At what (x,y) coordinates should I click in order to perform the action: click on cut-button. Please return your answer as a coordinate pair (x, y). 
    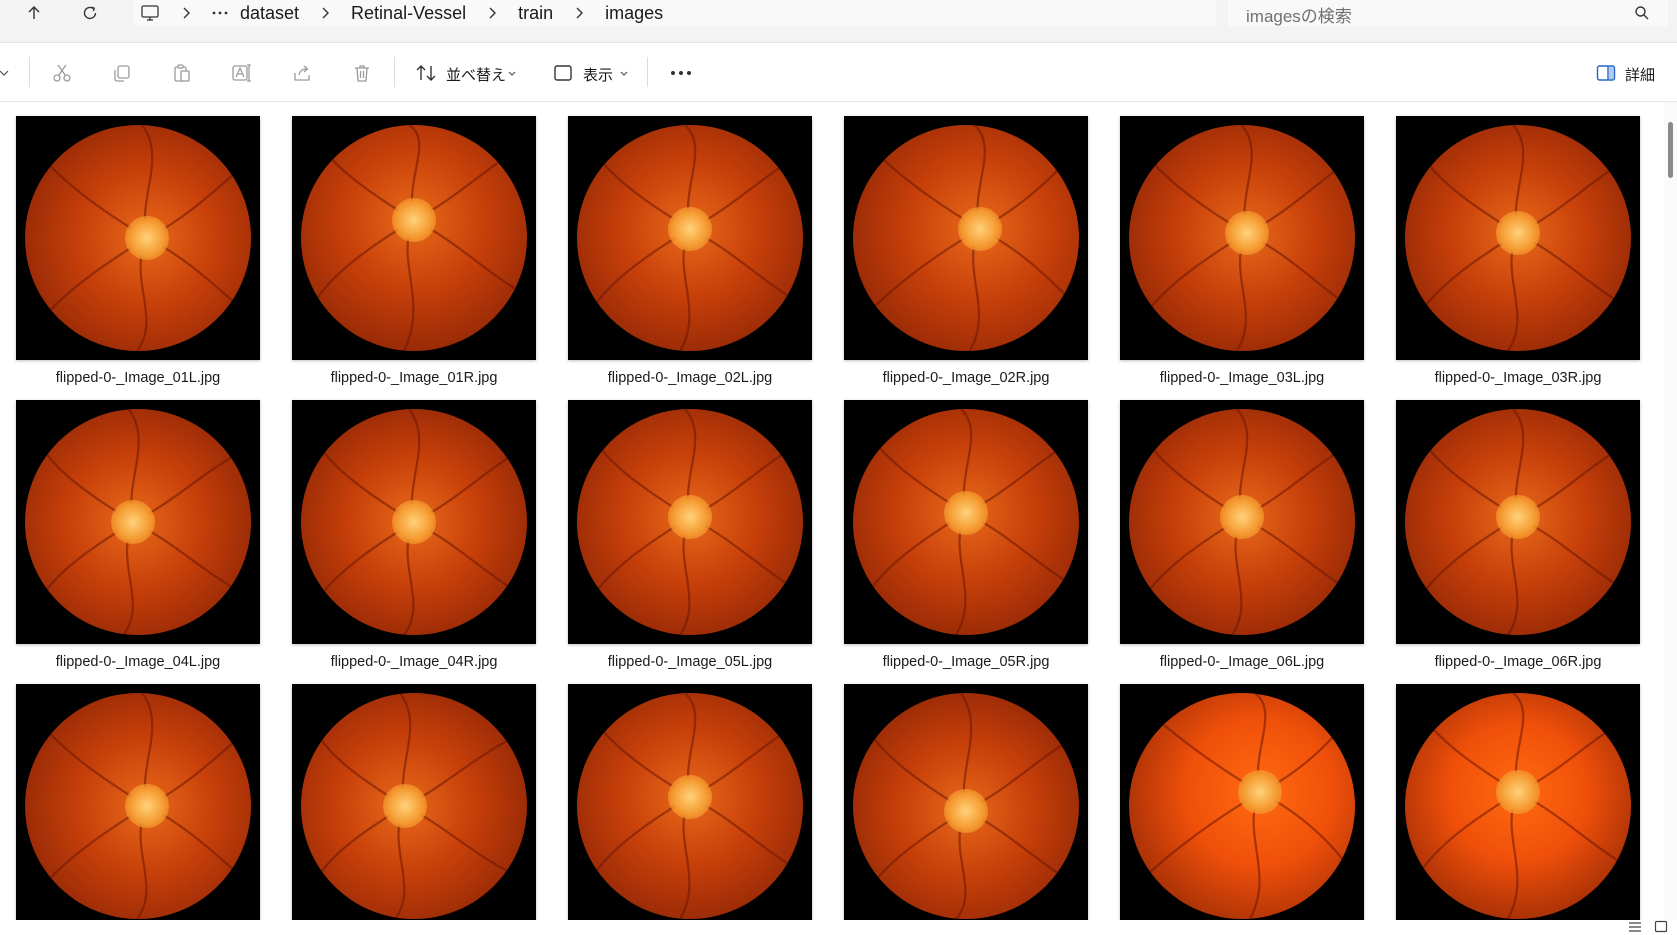
    Looking at the image, I should click on (62, 73).